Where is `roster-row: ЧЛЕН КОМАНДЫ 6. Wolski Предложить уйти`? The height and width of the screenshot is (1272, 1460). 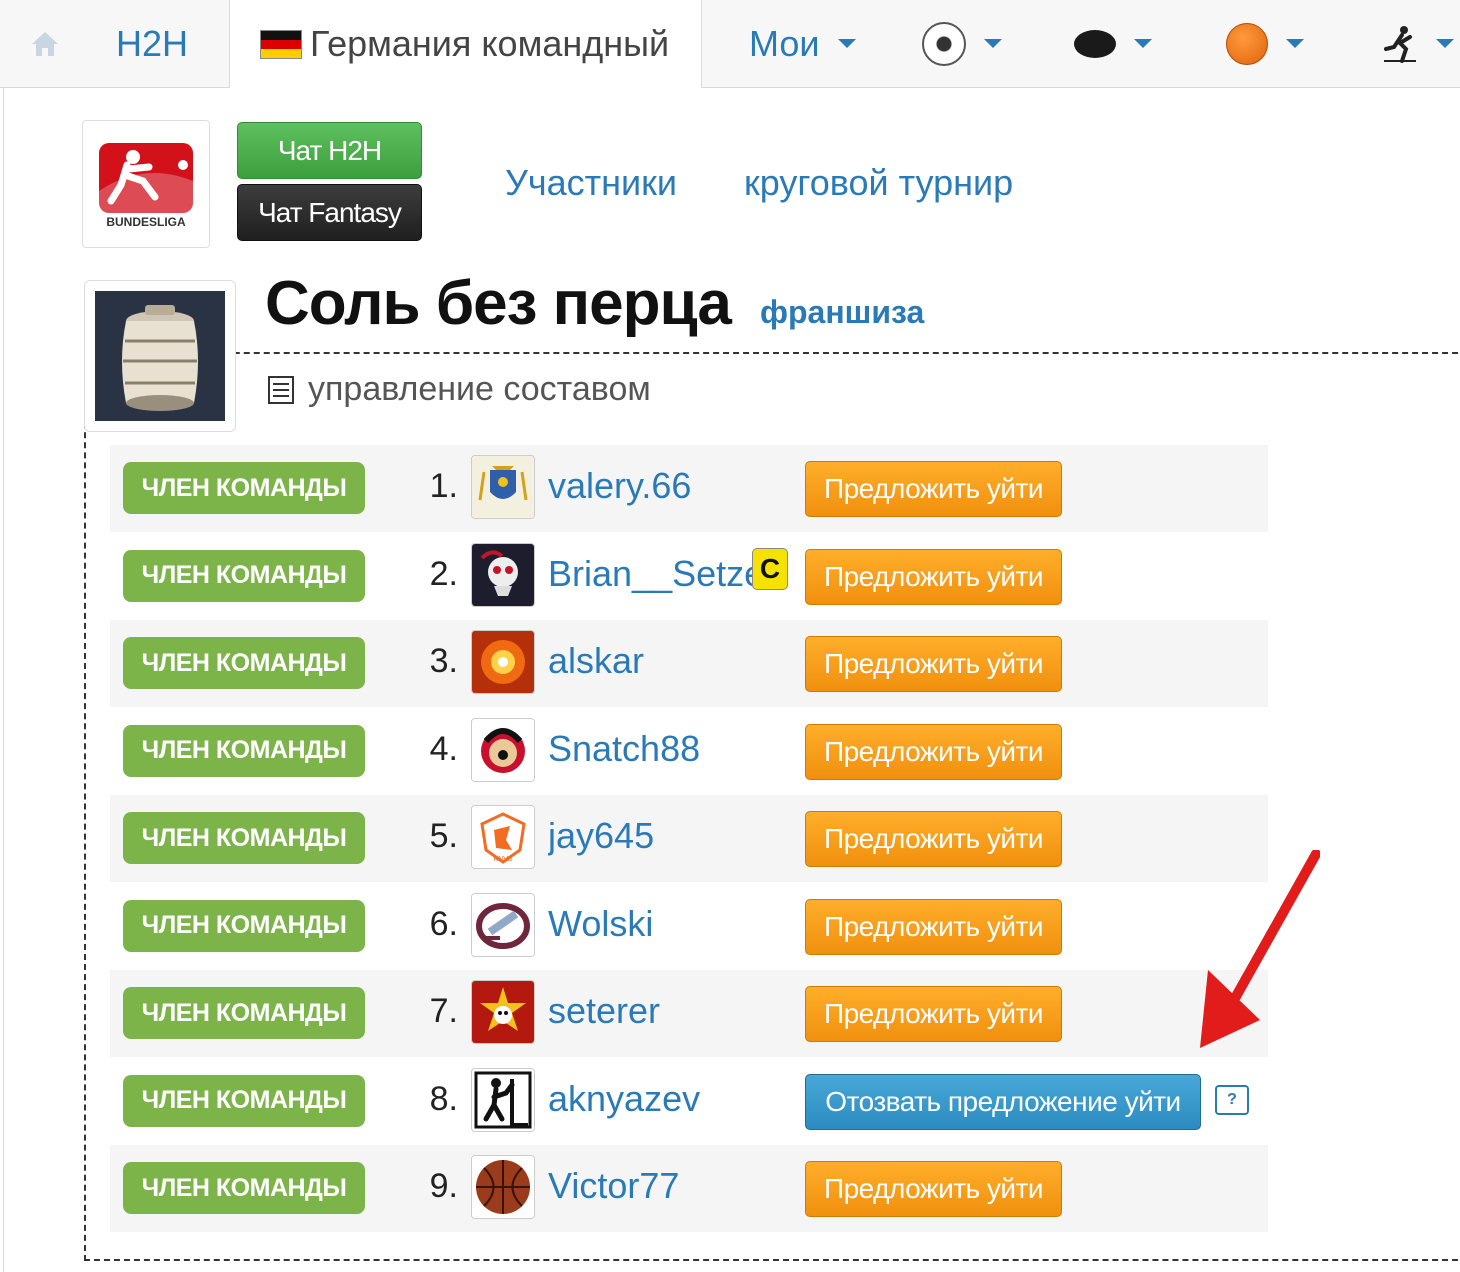
roster-row: ЧЛЕН КОМАНДЫ 6. Wolski Предложить уйти is located at coordinates (689, 926).